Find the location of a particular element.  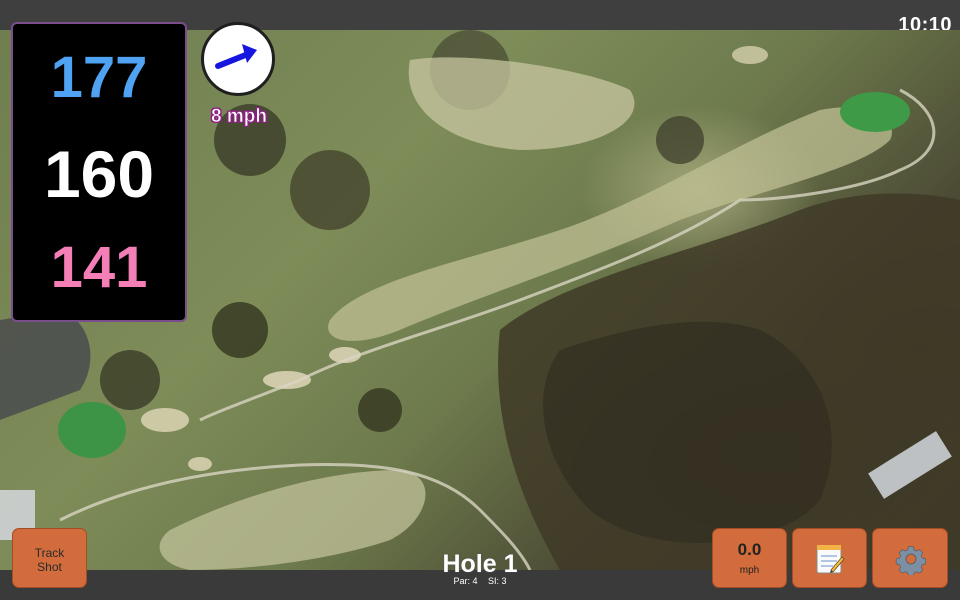

par-label: Par: 4 is located at coordinates (465, 581).